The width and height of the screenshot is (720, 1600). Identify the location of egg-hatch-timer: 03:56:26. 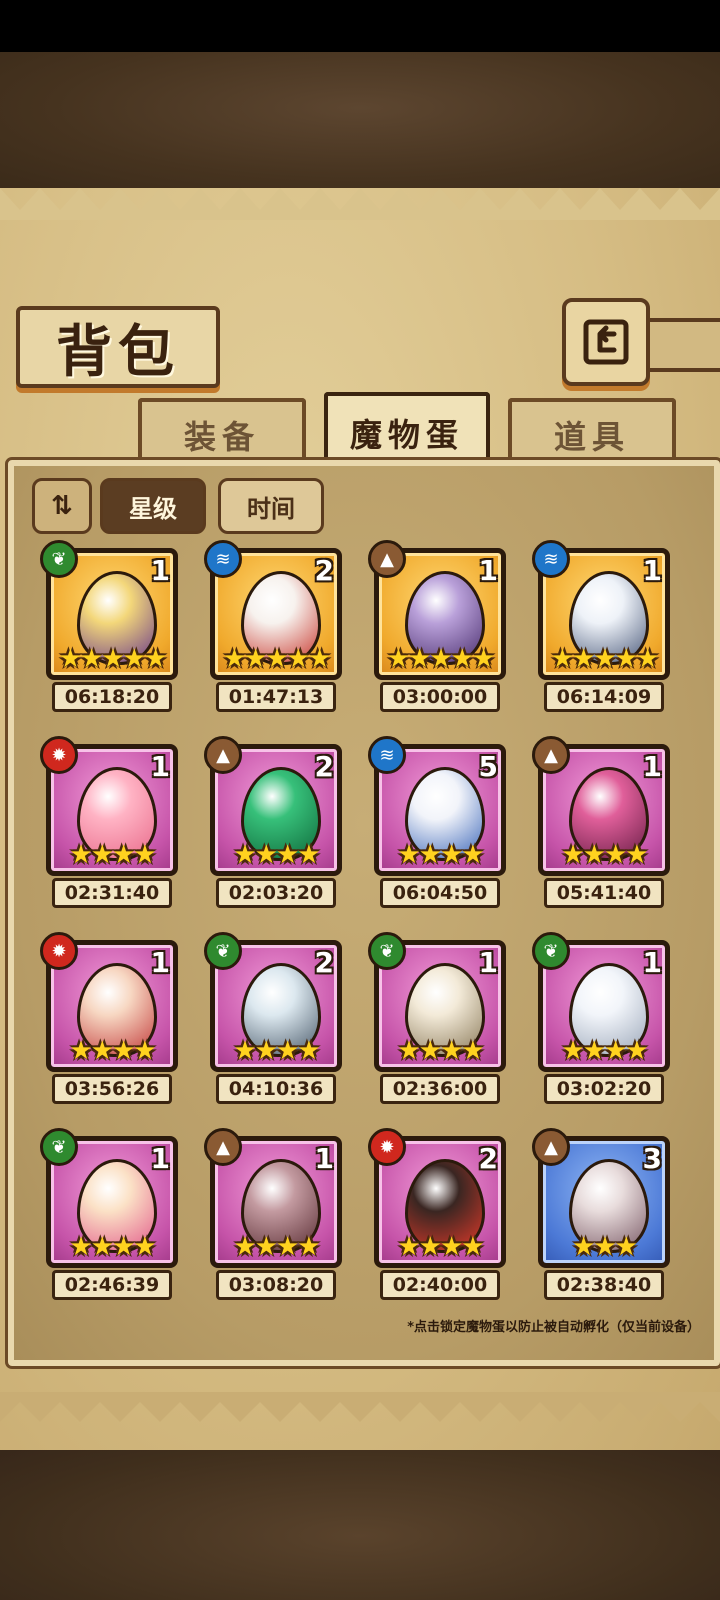
(112, 1089).